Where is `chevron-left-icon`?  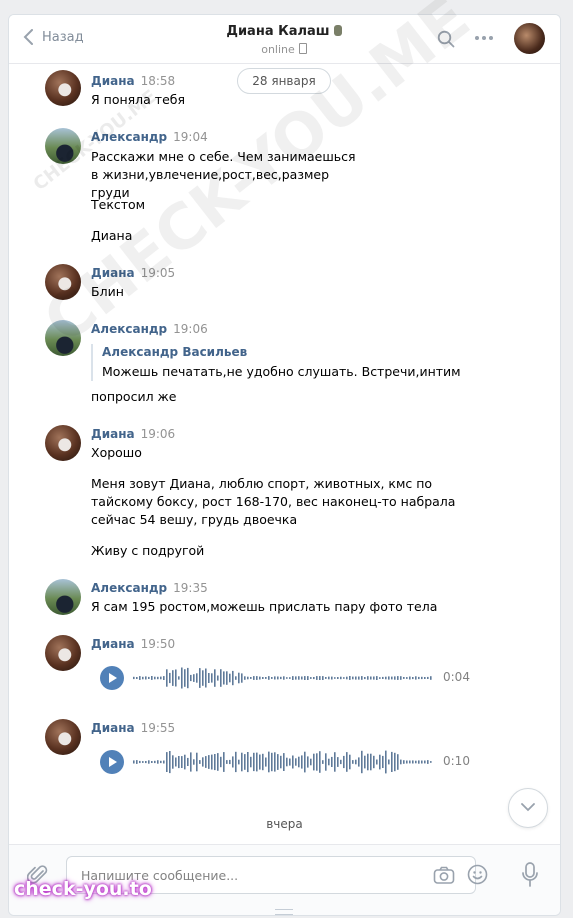 chevron-left-icon is located at coordinates (28, 37).